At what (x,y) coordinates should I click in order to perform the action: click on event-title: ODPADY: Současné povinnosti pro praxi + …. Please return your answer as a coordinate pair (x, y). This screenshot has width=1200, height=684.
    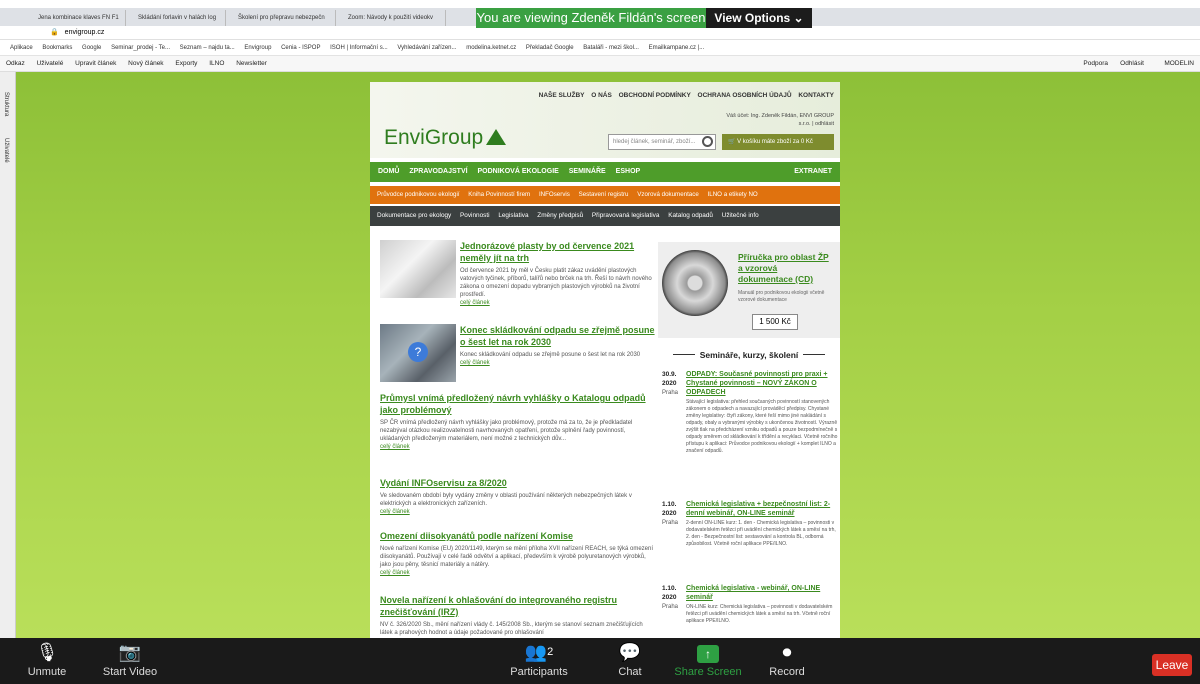
    Looking at the image, I should click on (763, 383).